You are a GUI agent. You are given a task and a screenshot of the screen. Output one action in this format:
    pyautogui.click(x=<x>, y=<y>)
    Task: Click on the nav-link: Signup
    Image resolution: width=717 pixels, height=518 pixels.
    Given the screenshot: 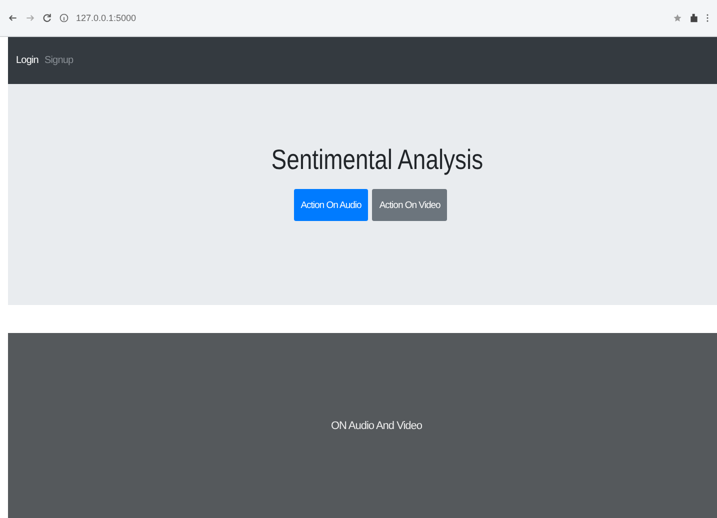 What is the action you would take?
    pyautogui.click(x=59, y=60)
    